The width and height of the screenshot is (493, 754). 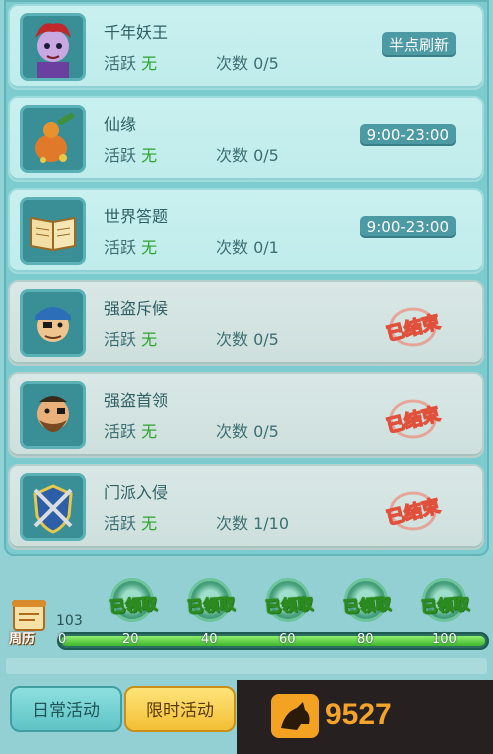 What do you see at coordinates (209, 639) in the screenshot?
I see `progress-tick: 40` at bounding box center [209, 639].